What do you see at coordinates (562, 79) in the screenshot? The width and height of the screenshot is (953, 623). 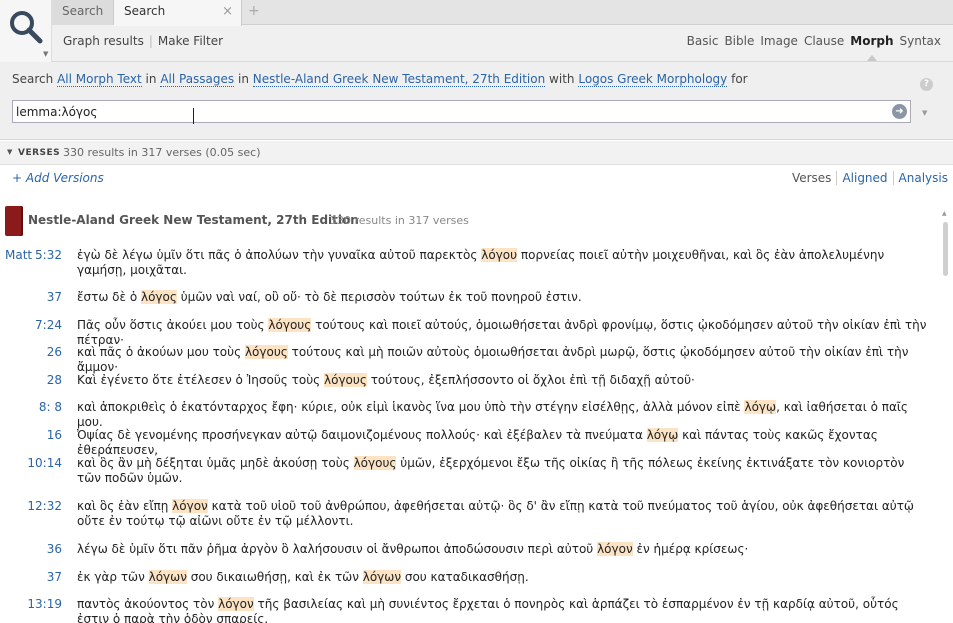 I see `criteria-text: with` at bounding box center [562, 79].